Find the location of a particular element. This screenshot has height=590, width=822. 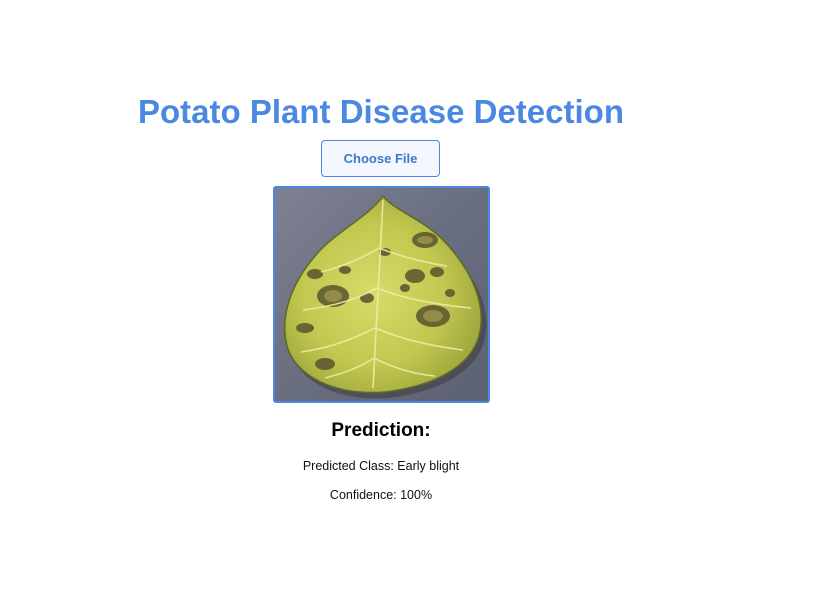

uploaded-image-preview is located at coordinates (381, 294).